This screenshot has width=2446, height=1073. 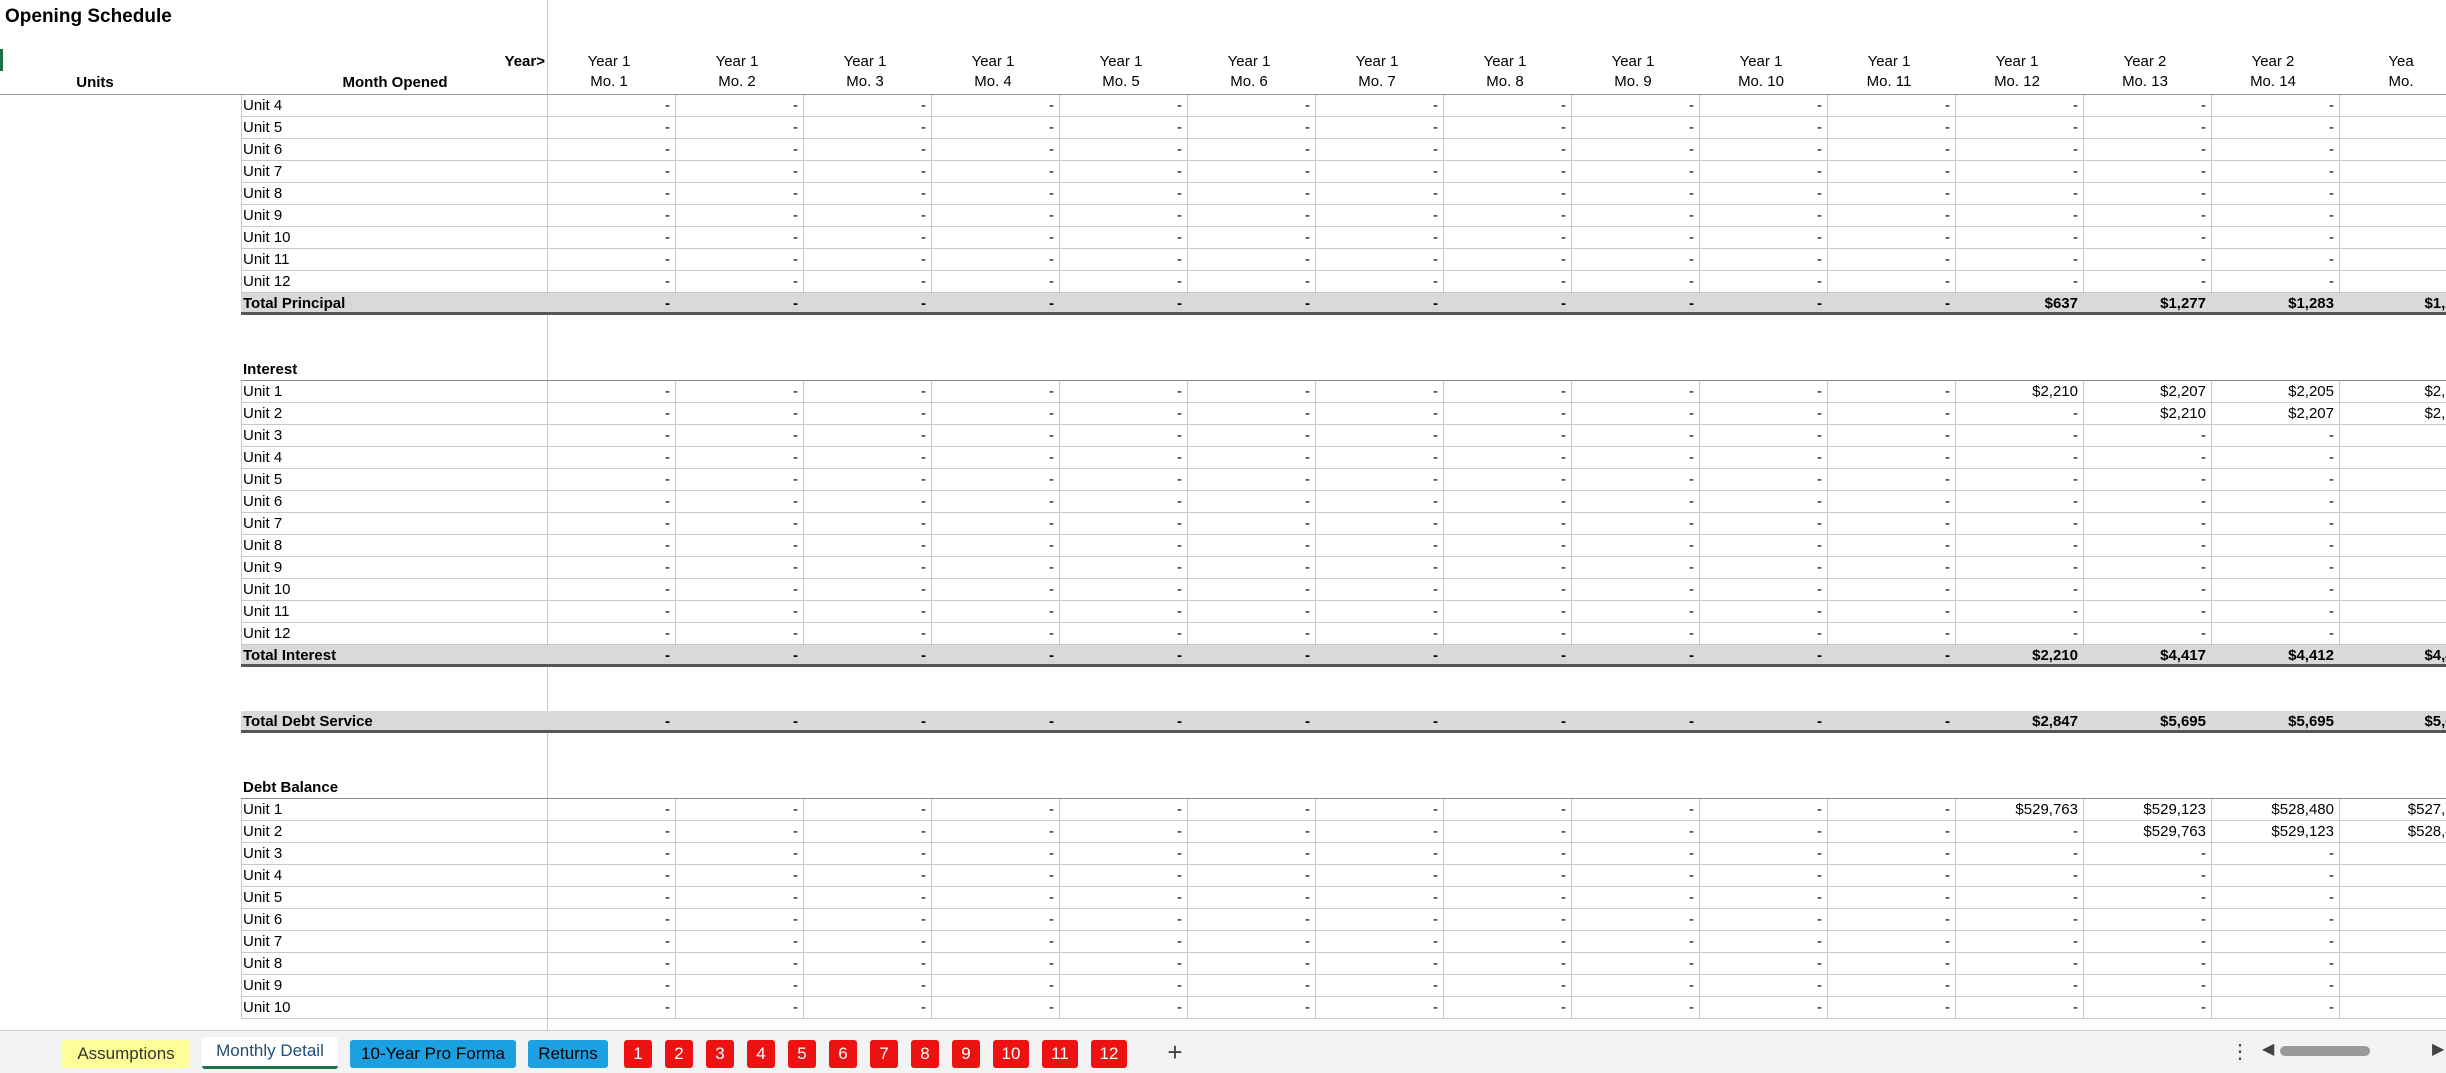 What do you see at coordinates (679, 1054) in the screenshot?
I see `sheet-tab: 2` at bounding box center [679, 1054].